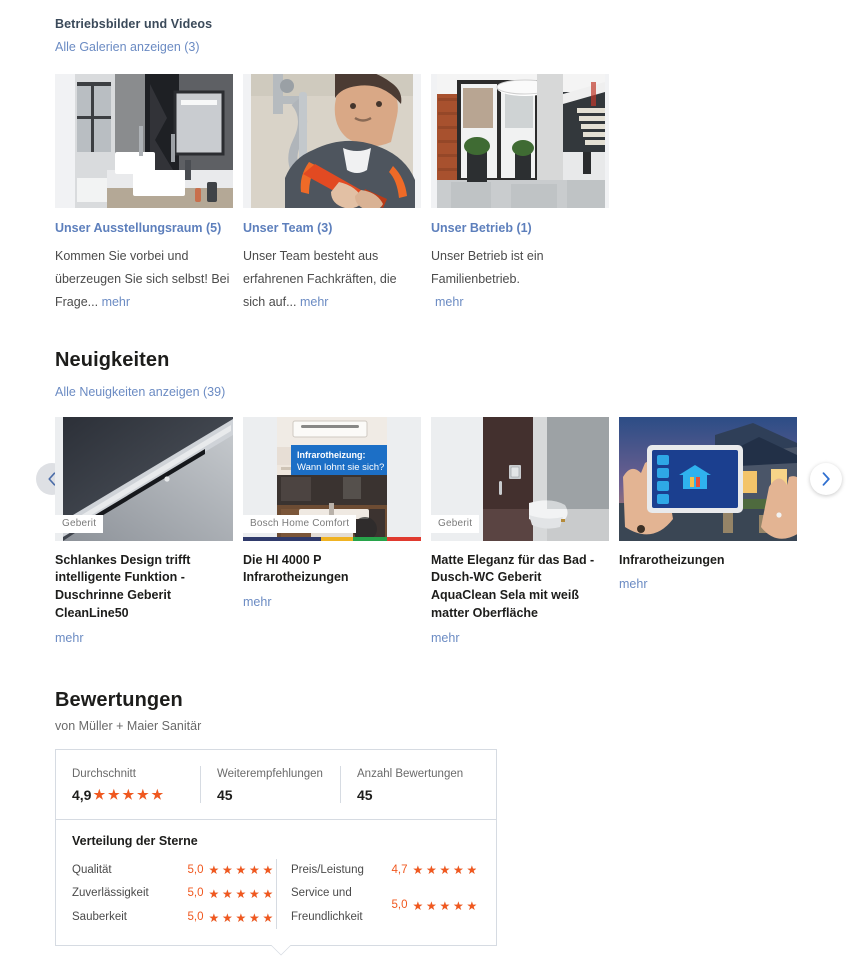  I want to click on news-title-link: Infrarotheizungen, so click(708, 561).